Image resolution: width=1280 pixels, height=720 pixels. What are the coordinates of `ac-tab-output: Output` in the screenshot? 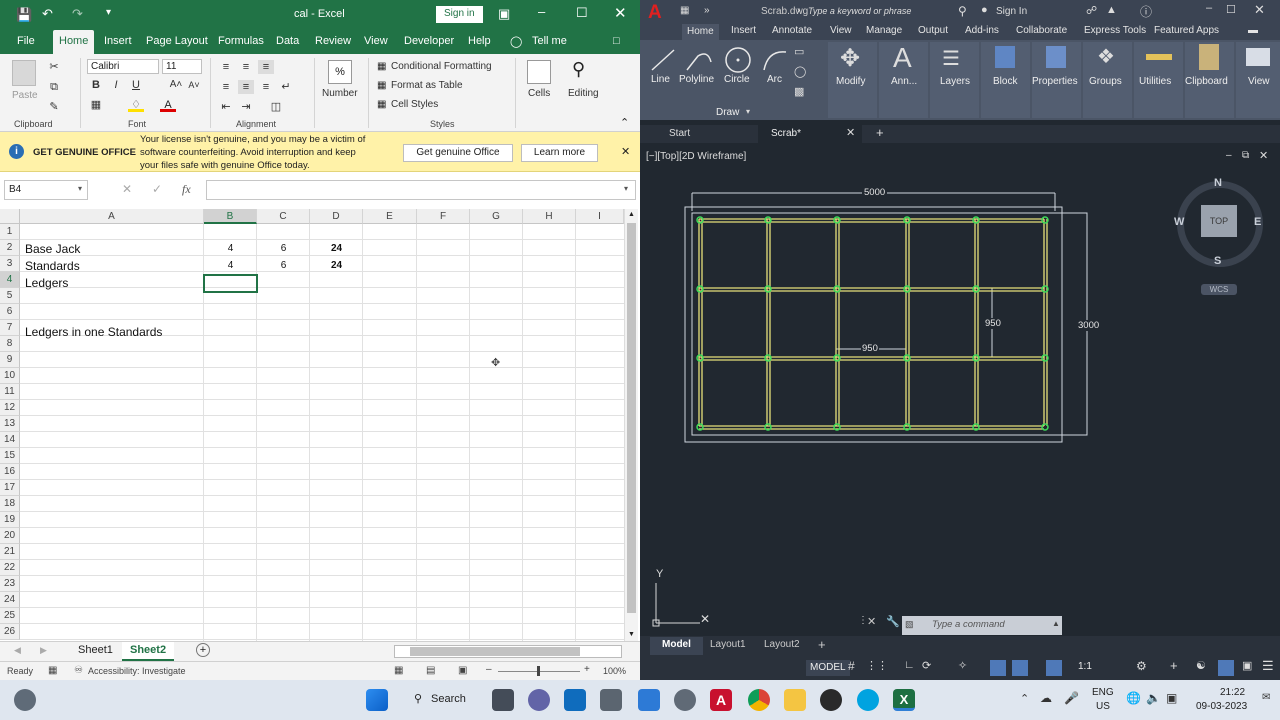 It's located at (933, 30).